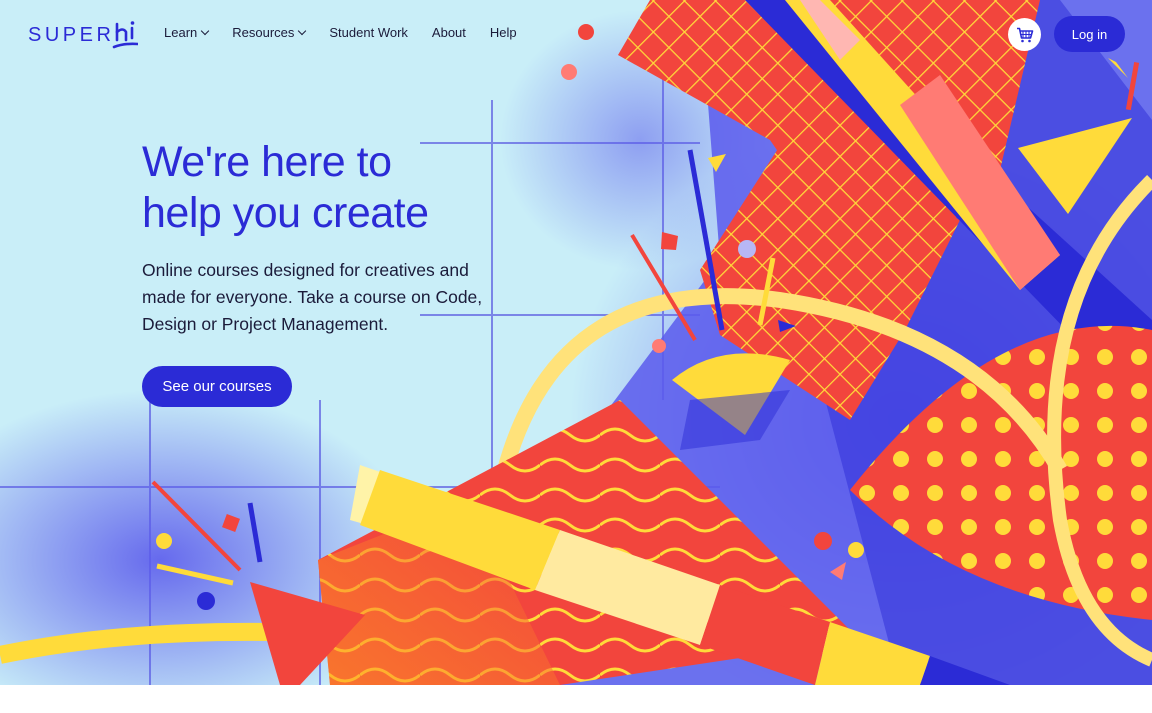 This screenshot has width=1152, height=713. Describe the element at coordinates (263, 32) in the screenshot. I see `nav-resources-label: Resources` at that location.